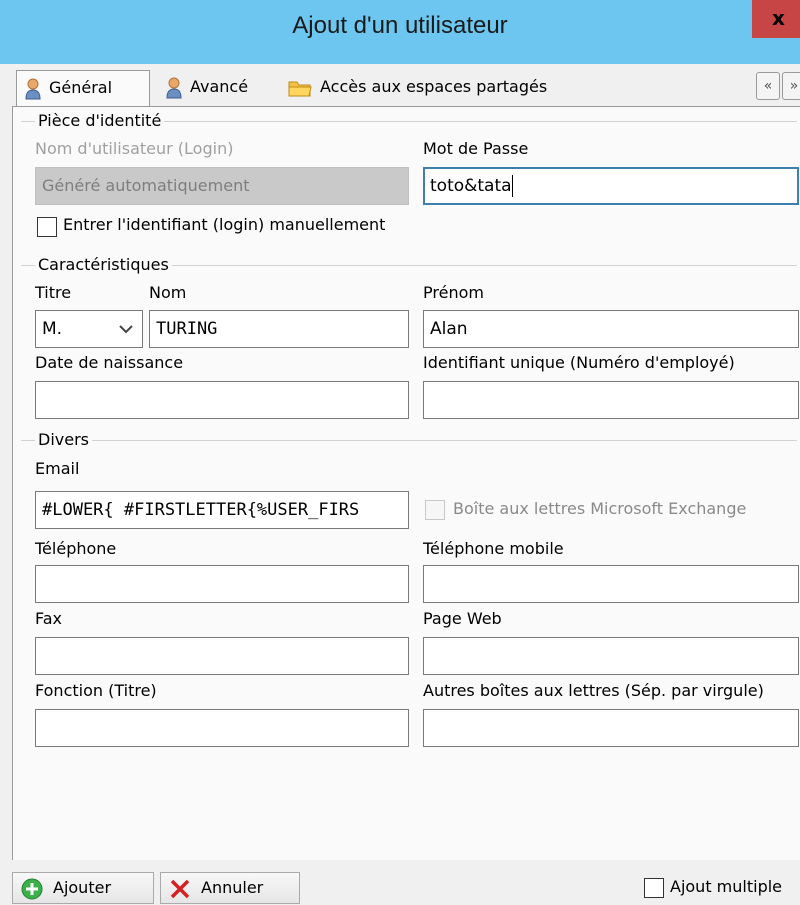  I want to click on tab-advanced-label: Avancé, so click(219, 86).